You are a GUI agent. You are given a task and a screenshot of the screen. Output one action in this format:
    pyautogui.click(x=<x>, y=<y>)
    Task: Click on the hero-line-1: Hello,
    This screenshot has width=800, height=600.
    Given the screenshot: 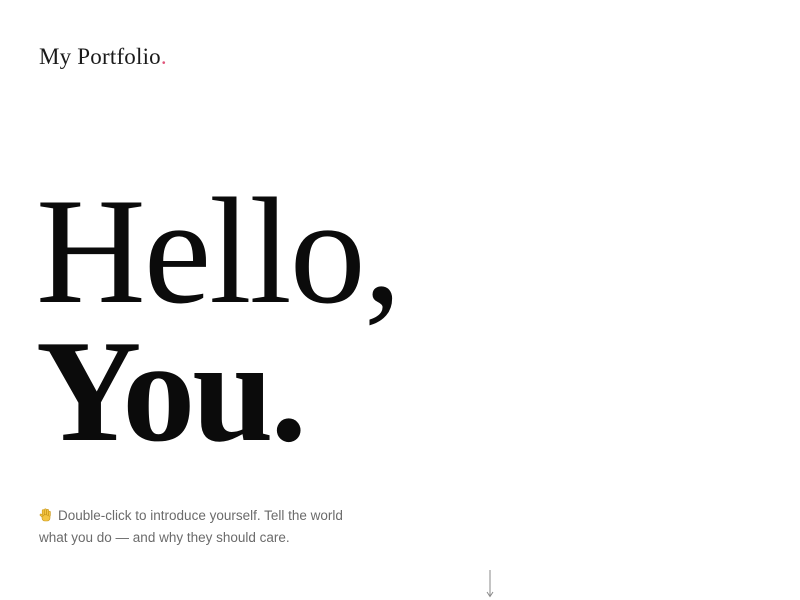 What is the action you would take?
    pyautogui.click(x=219, y=251)
    